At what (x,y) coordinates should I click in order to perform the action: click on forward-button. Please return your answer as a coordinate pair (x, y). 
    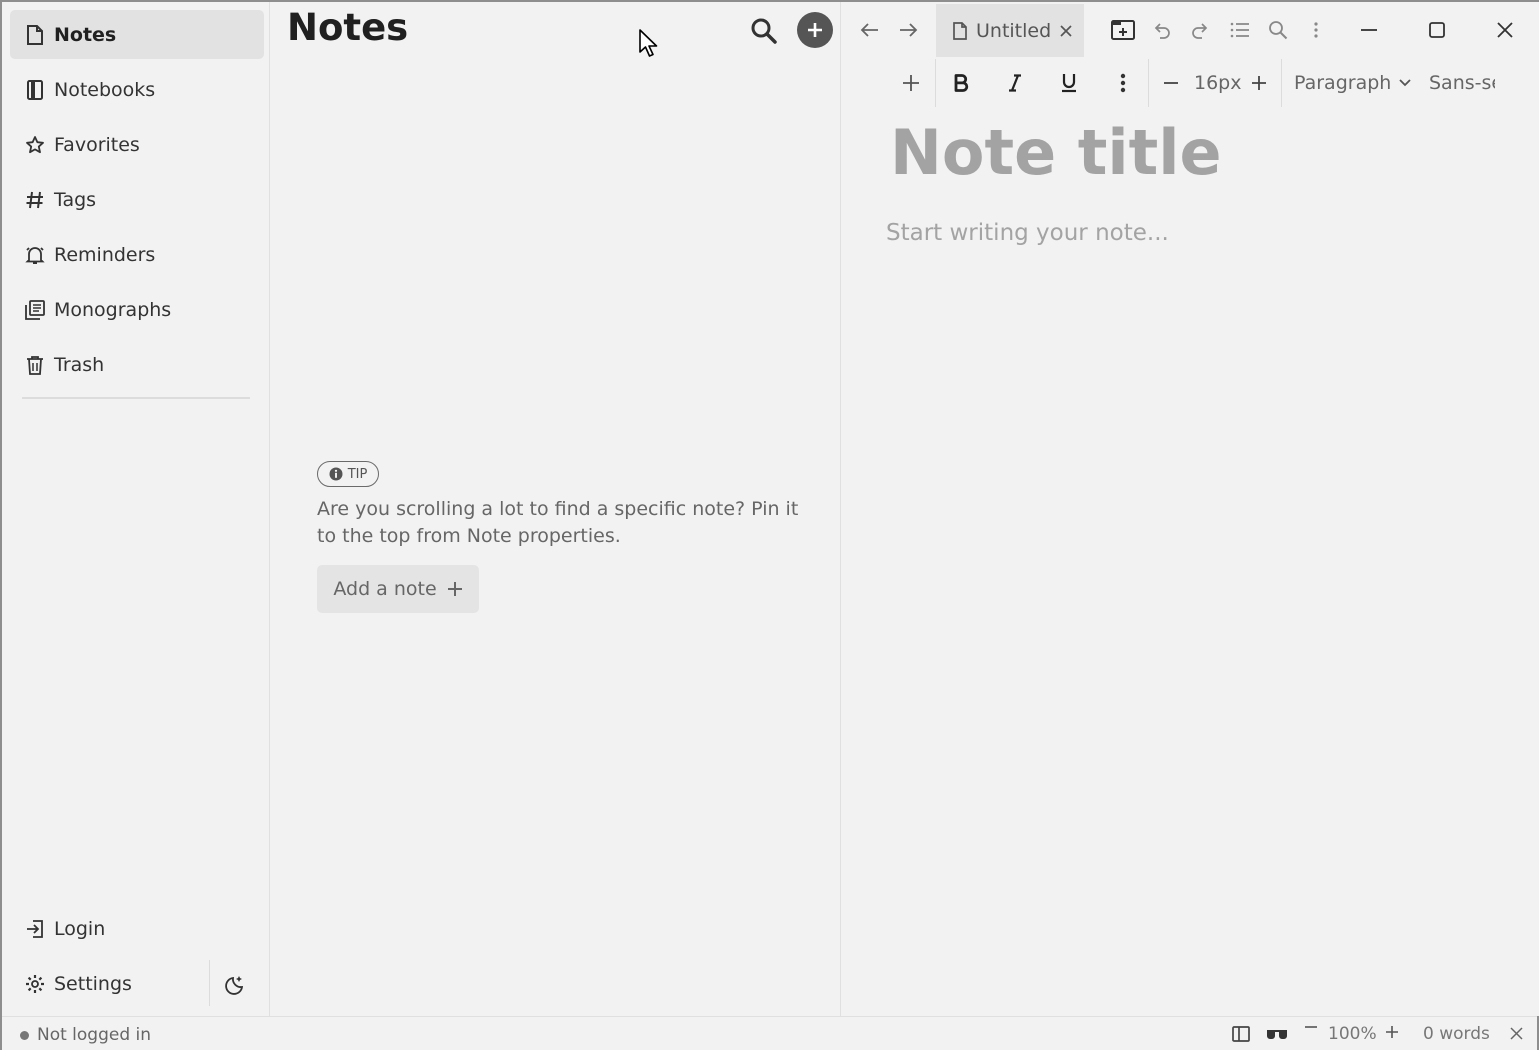
    Looking at the image, I should click on (908, 30).